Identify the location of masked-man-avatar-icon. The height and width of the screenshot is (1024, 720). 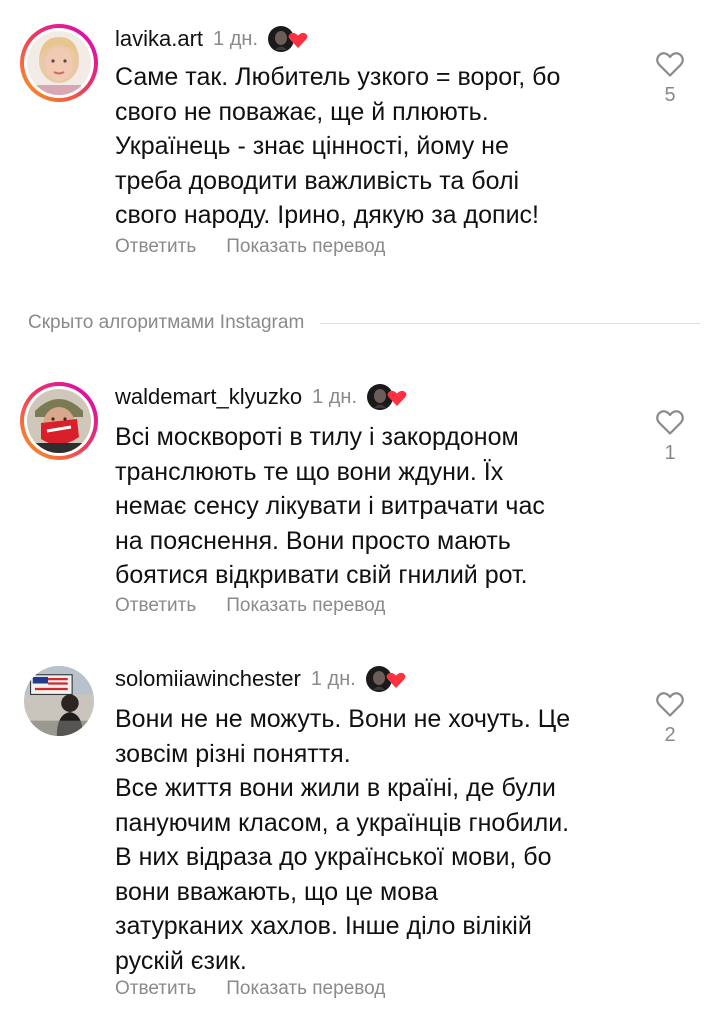
(59, 421).